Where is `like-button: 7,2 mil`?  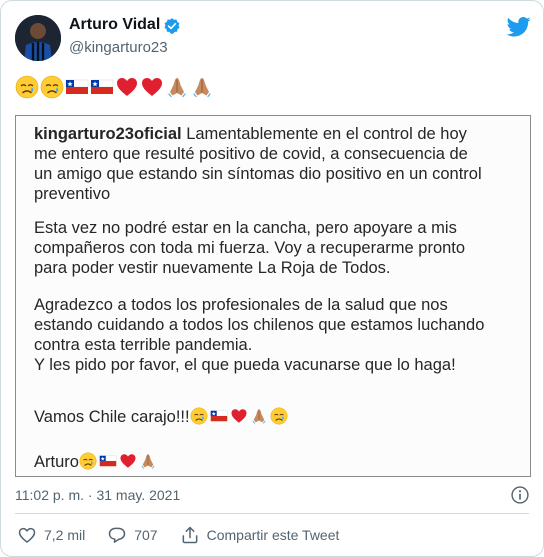
like-button: 7,2 mil is located at coordinates (51, 535).